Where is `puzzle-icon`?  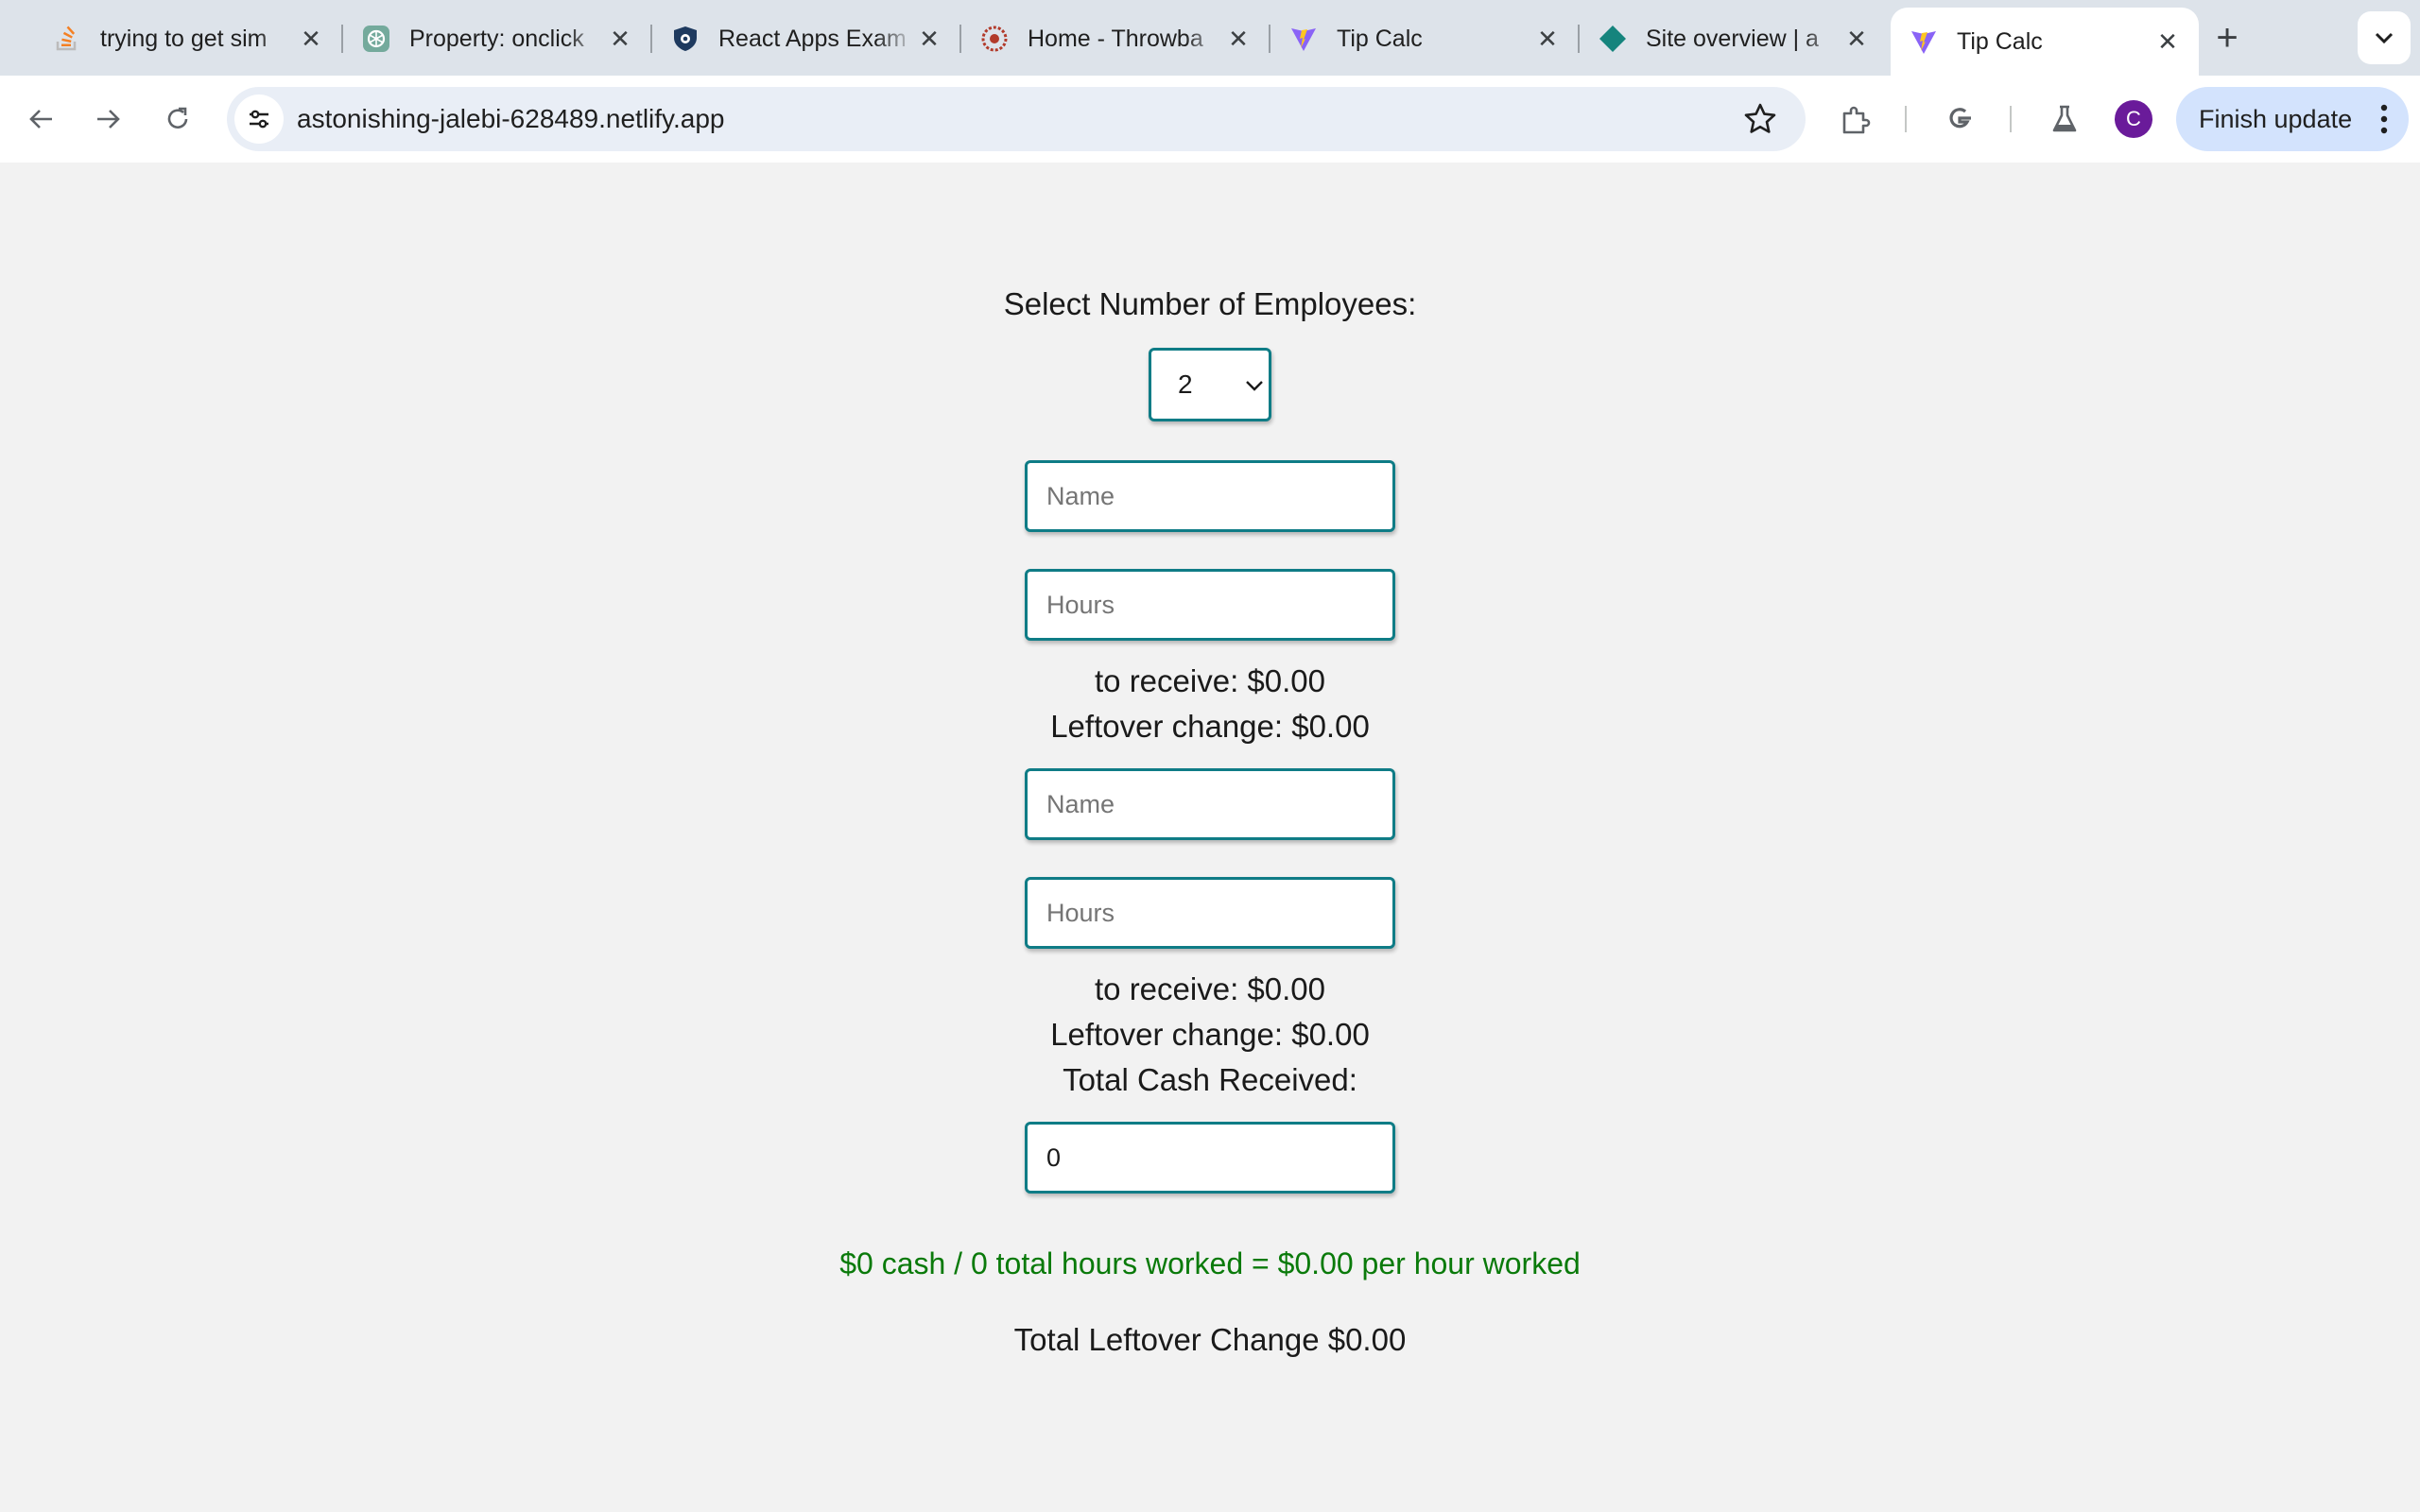
puzzle-icon is located at coordinates (1857, 120).